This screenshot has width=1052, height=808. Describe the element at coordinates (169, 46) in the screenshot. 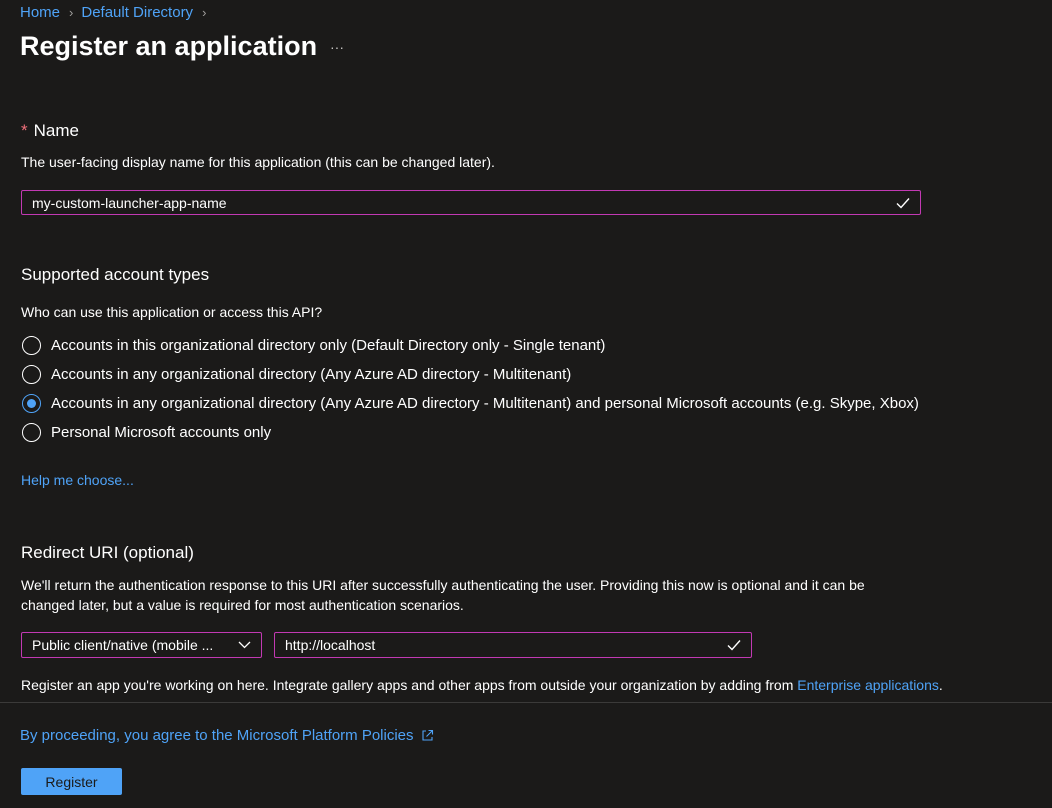

I see `page-title: Register an application` at that location.